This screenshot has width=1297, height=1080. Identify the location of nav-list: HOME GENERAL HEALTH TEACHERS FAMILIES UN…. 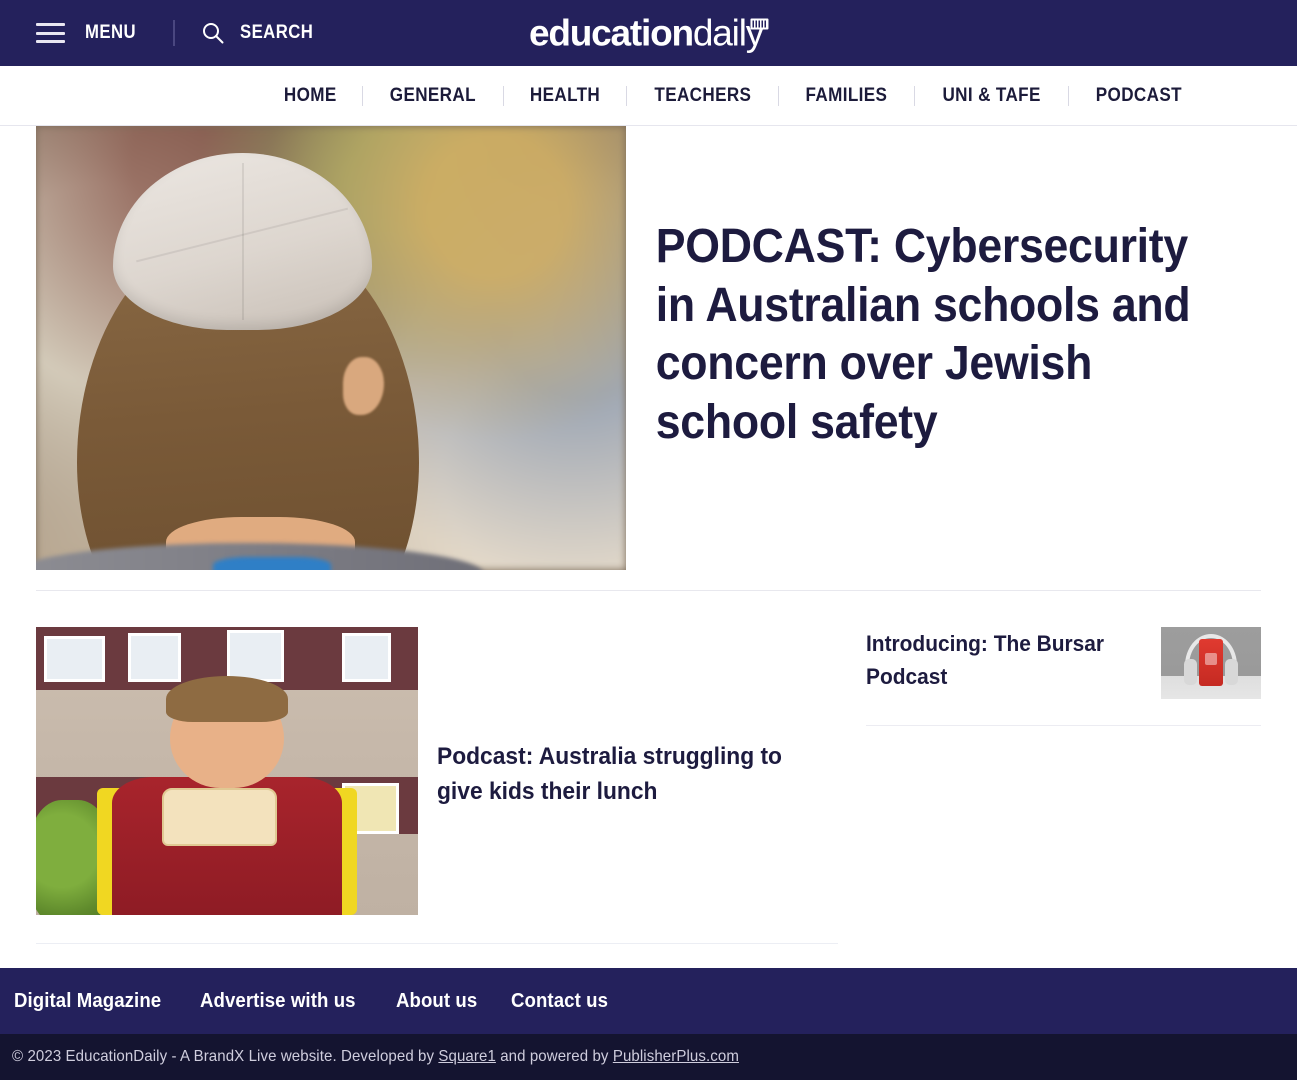
(734, 96).